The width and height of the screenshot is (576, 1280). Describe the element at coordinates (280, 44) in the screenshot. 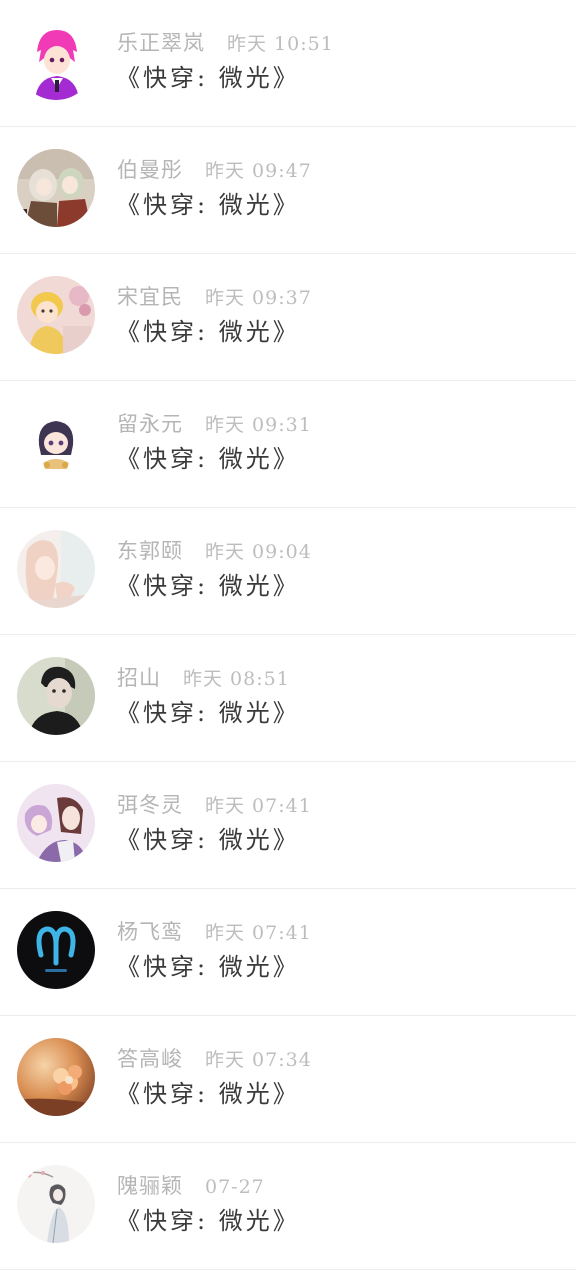

I see `timestamp: 昨天 10:51` at that location.